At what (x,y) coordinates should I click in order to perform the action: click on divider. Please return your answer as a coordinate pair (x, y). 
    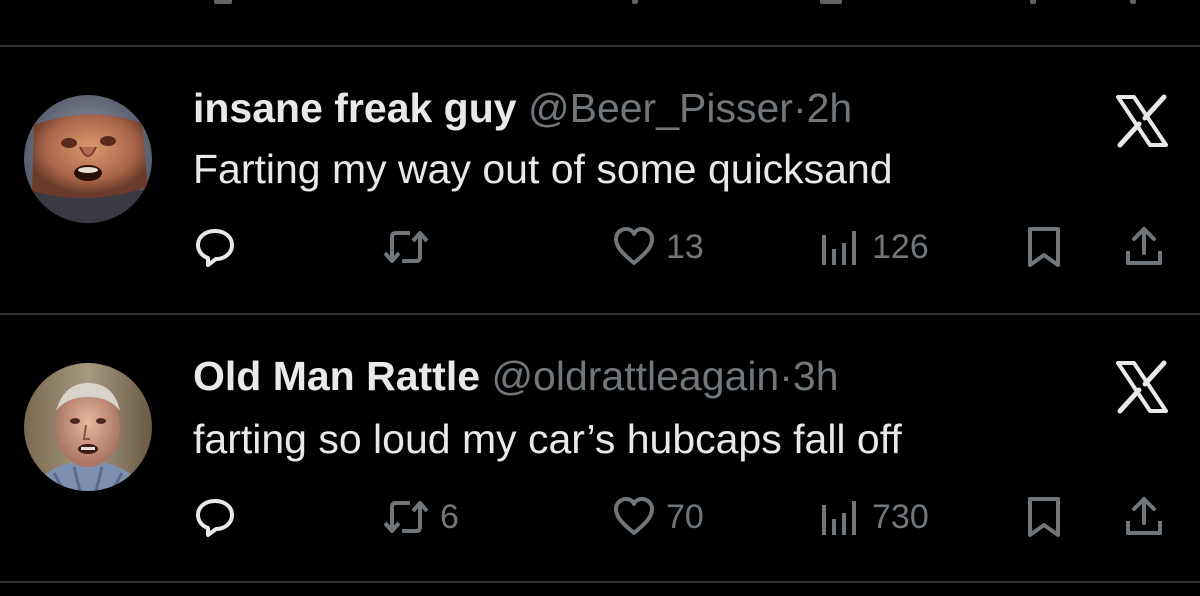
    Looking at the image, I should click on (600, 582).